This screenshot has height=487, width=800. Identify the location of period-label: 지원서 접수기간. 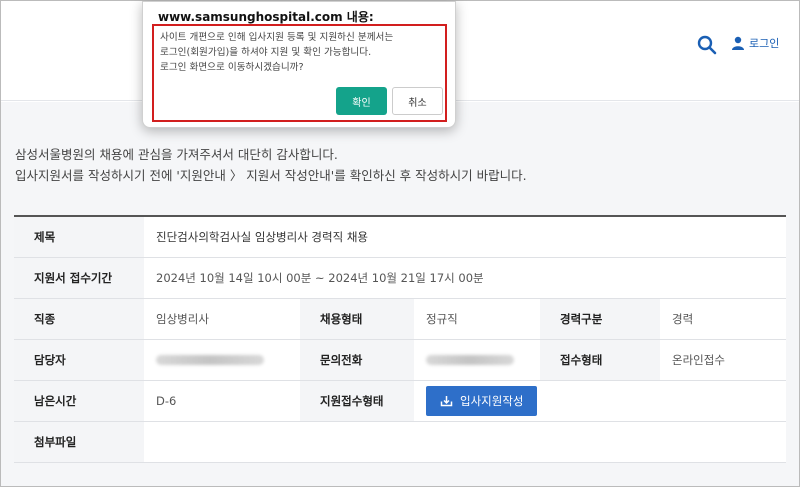
(79, 278).